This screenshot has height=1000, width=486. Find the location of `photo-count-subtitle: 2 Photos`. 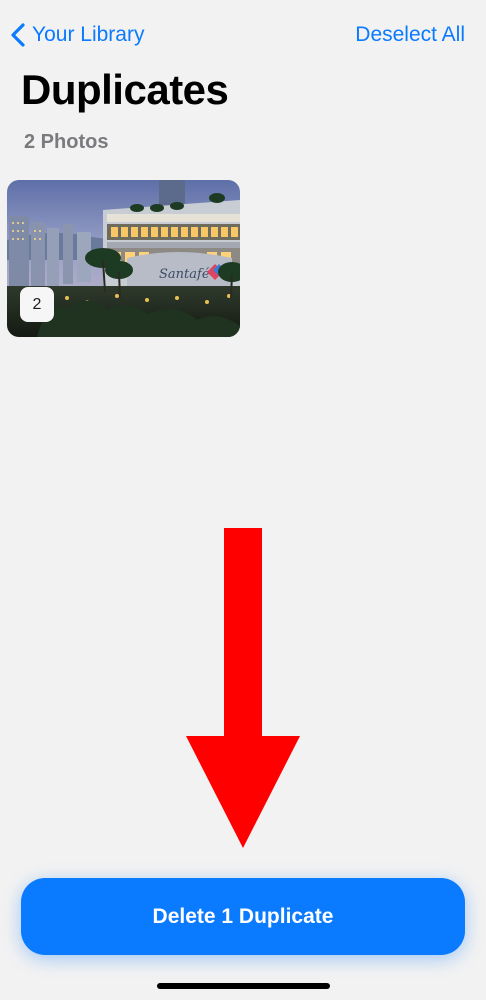

photo-count-subtitle: 2 Photos is located at coordinates (66, 142).